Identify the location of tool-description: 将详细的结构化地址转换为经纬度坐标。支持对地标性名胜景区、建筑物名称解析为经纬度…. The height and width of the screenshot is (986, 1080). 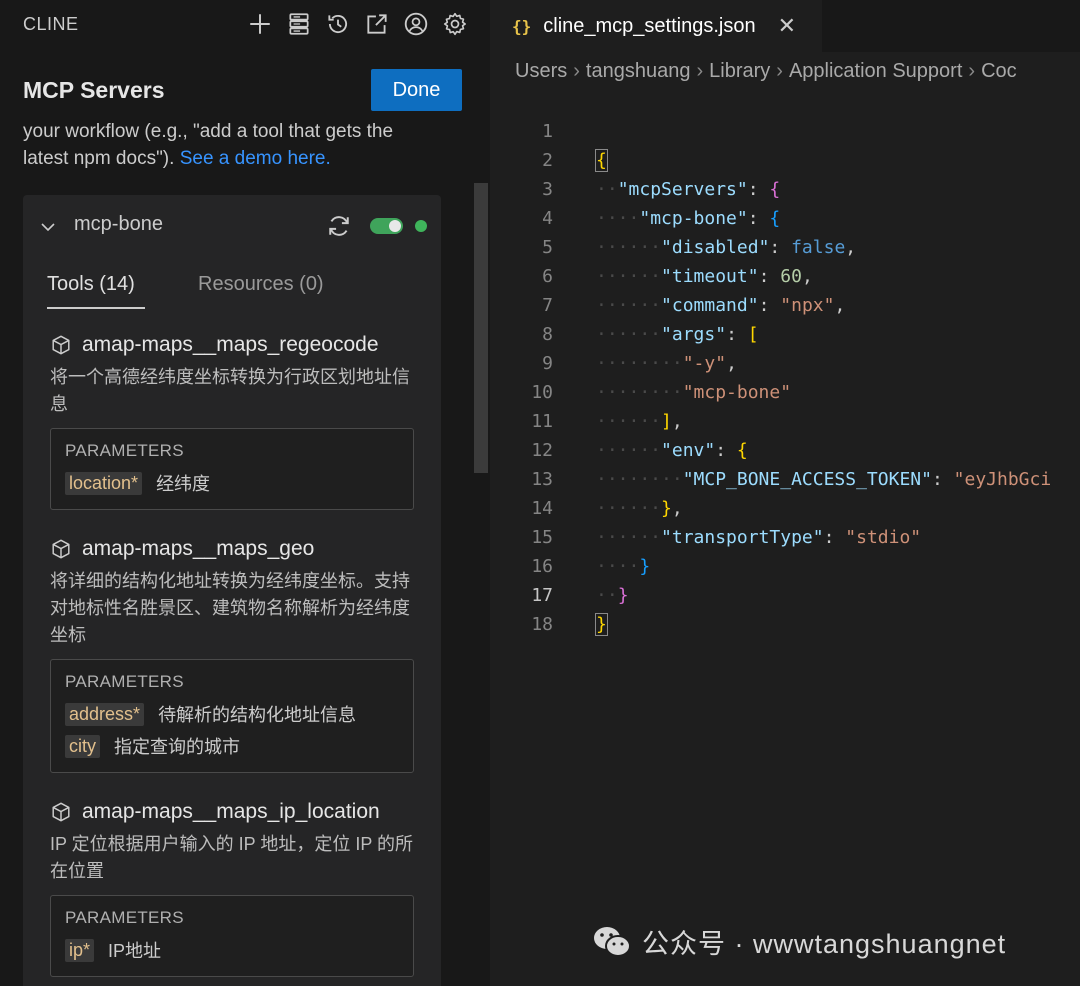
(230, 608).